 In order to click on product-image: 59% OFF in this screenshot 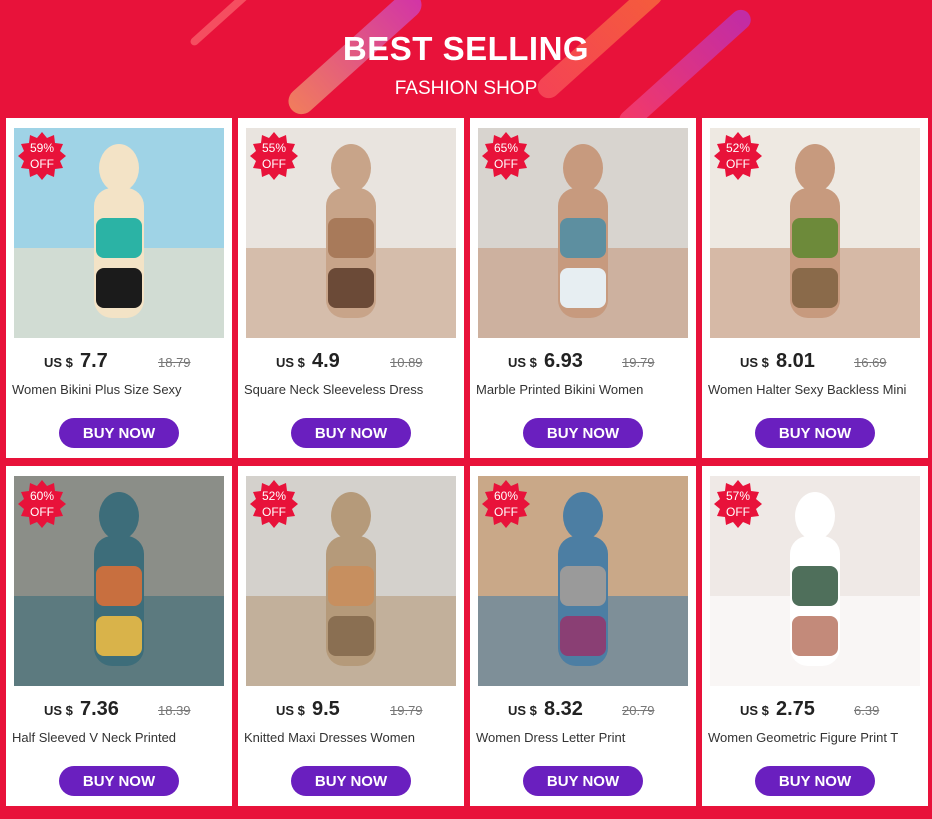, I will do `click(119, 233)`.